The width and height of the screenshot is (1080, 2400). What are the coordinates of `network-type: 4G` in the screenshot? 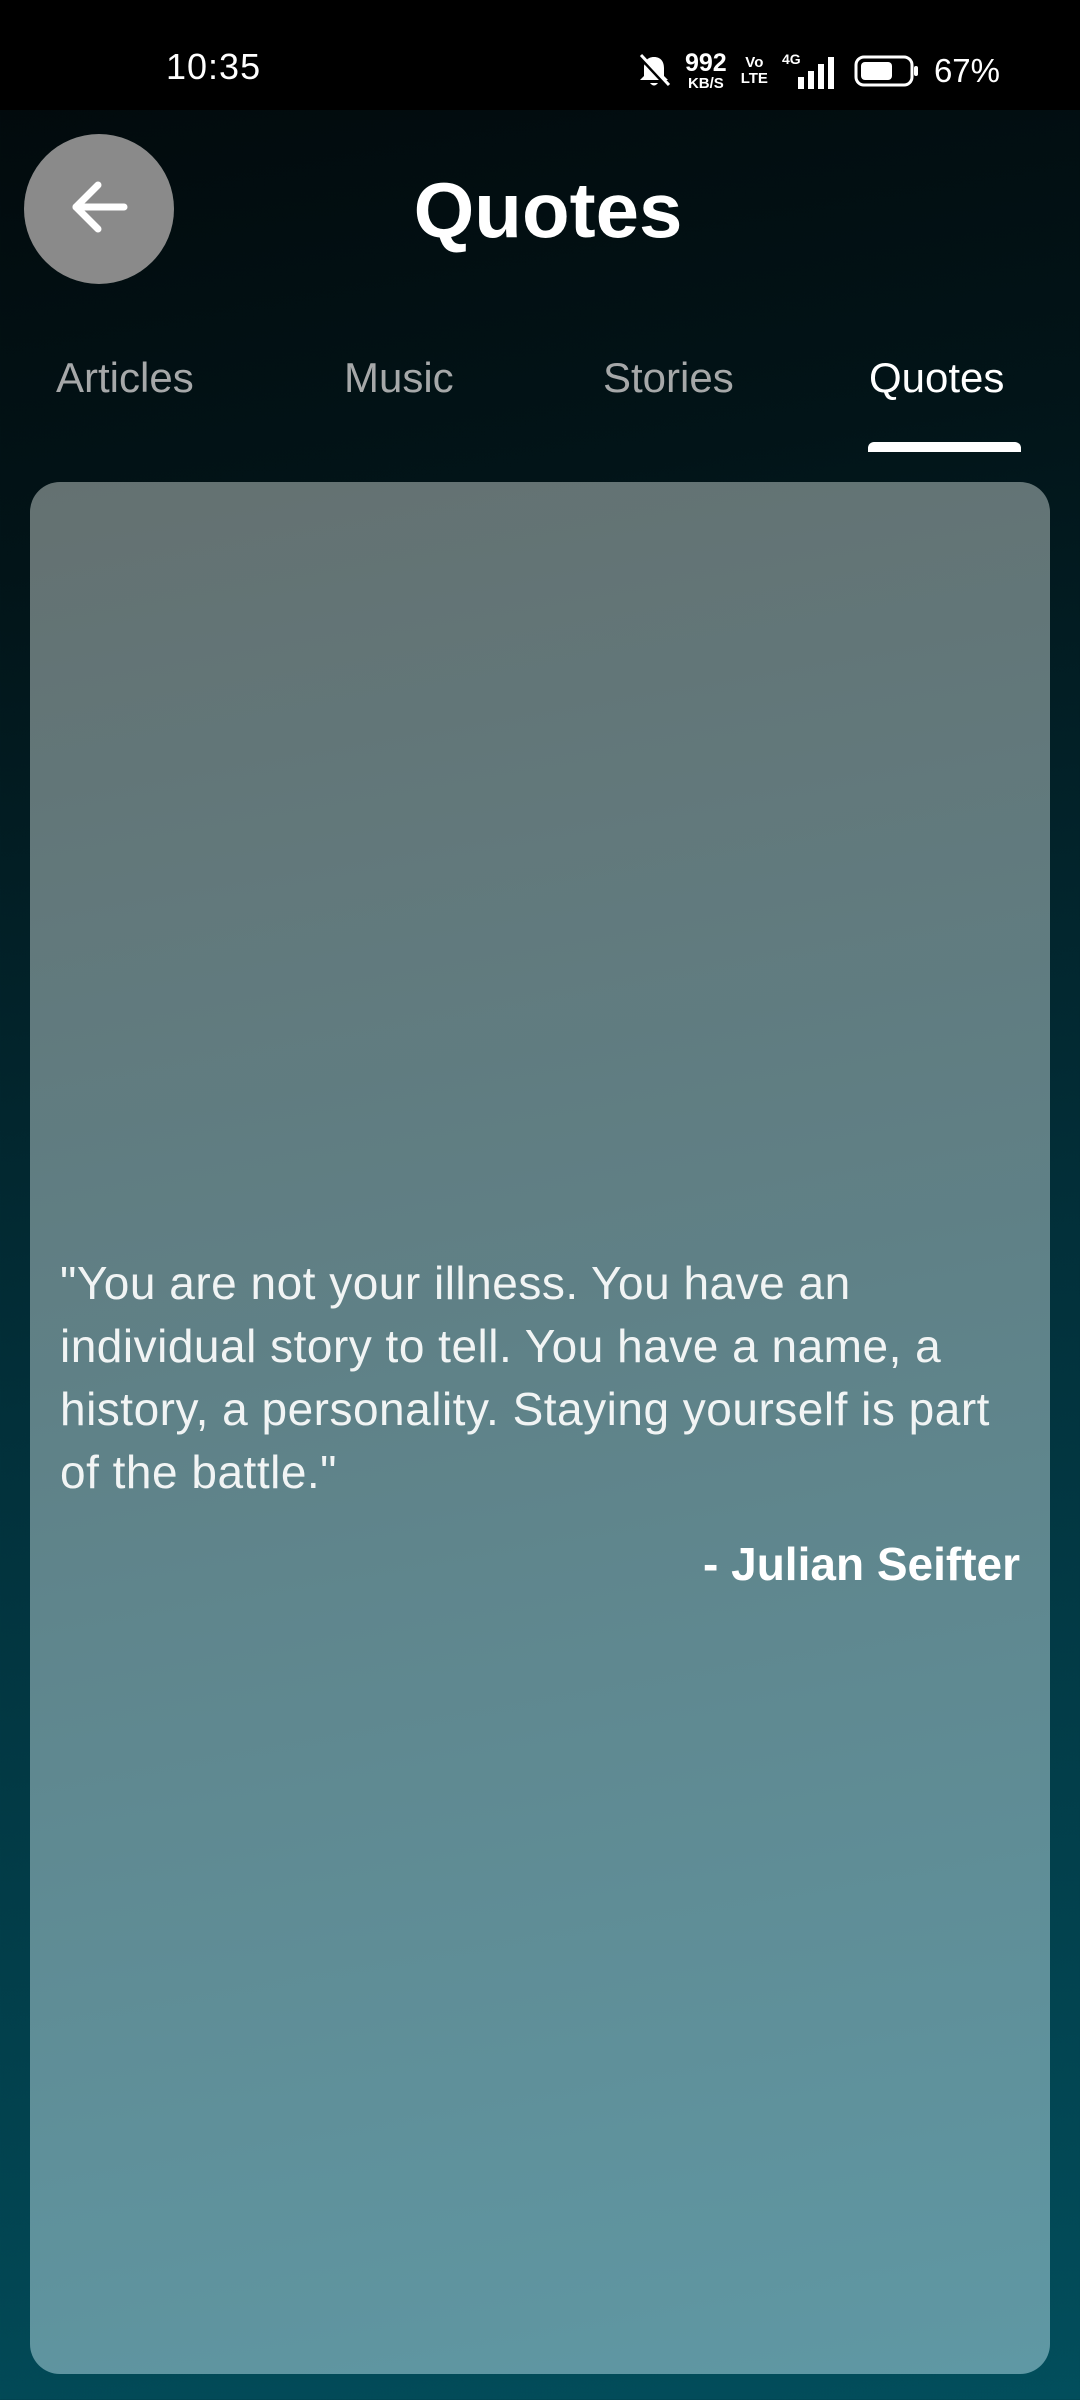 It's located at (791, 59).